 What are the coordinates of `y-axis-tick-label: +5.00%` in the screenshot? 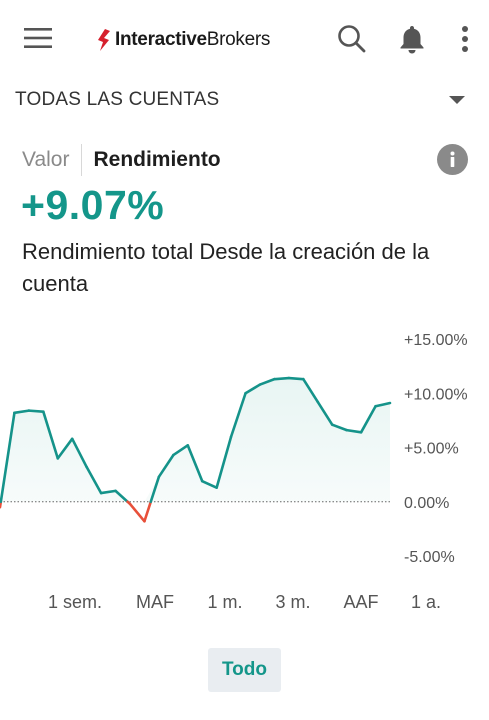 It's located at (431, 449).